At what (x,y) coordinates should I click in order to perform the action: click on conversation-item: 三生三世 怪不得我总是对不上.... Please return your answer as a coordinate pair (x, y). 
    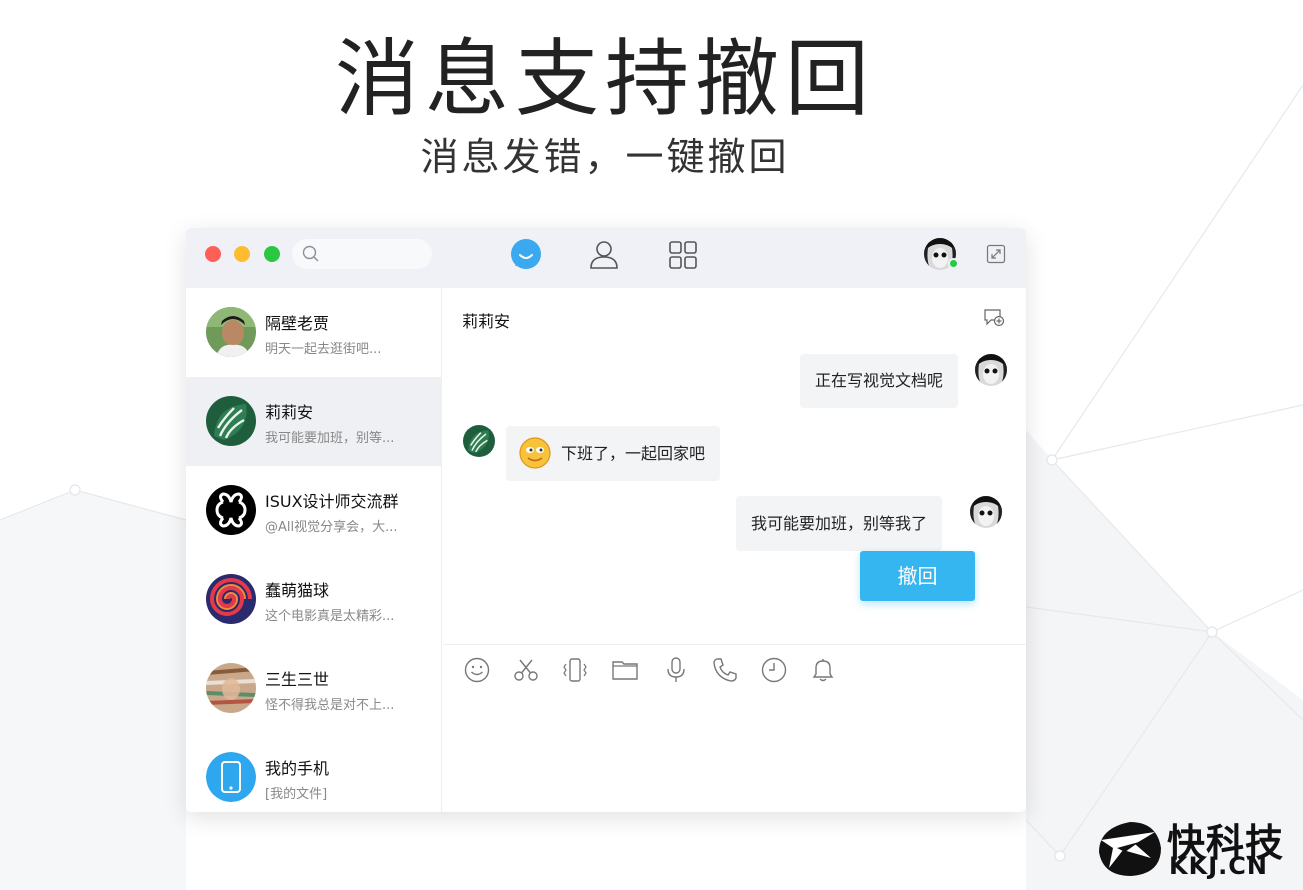
    Looking at the image, I should click on (314, 688).